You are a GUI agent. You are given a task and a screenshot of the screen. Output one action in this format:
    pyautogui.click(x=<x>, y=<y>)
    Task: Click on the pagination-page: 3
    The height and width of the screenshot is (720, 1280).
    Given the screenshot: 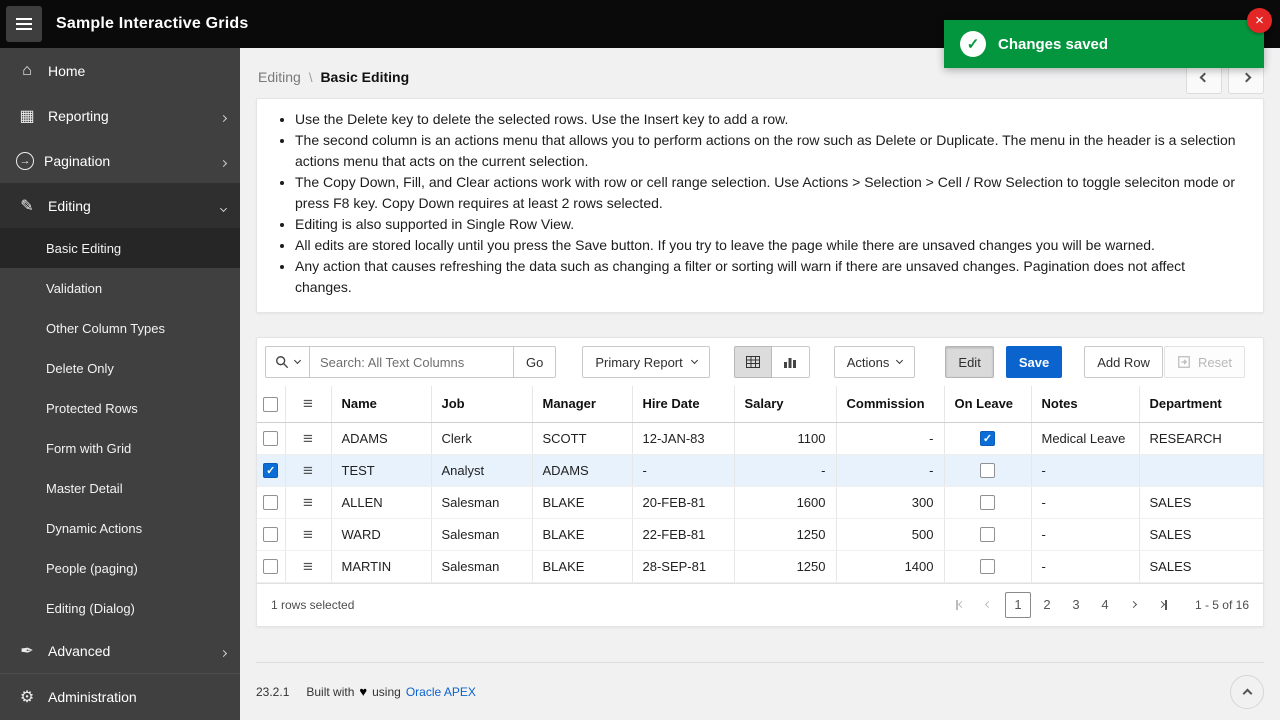 What is the action you would take?
    pyautogui.click(x=1076, y=605)
    